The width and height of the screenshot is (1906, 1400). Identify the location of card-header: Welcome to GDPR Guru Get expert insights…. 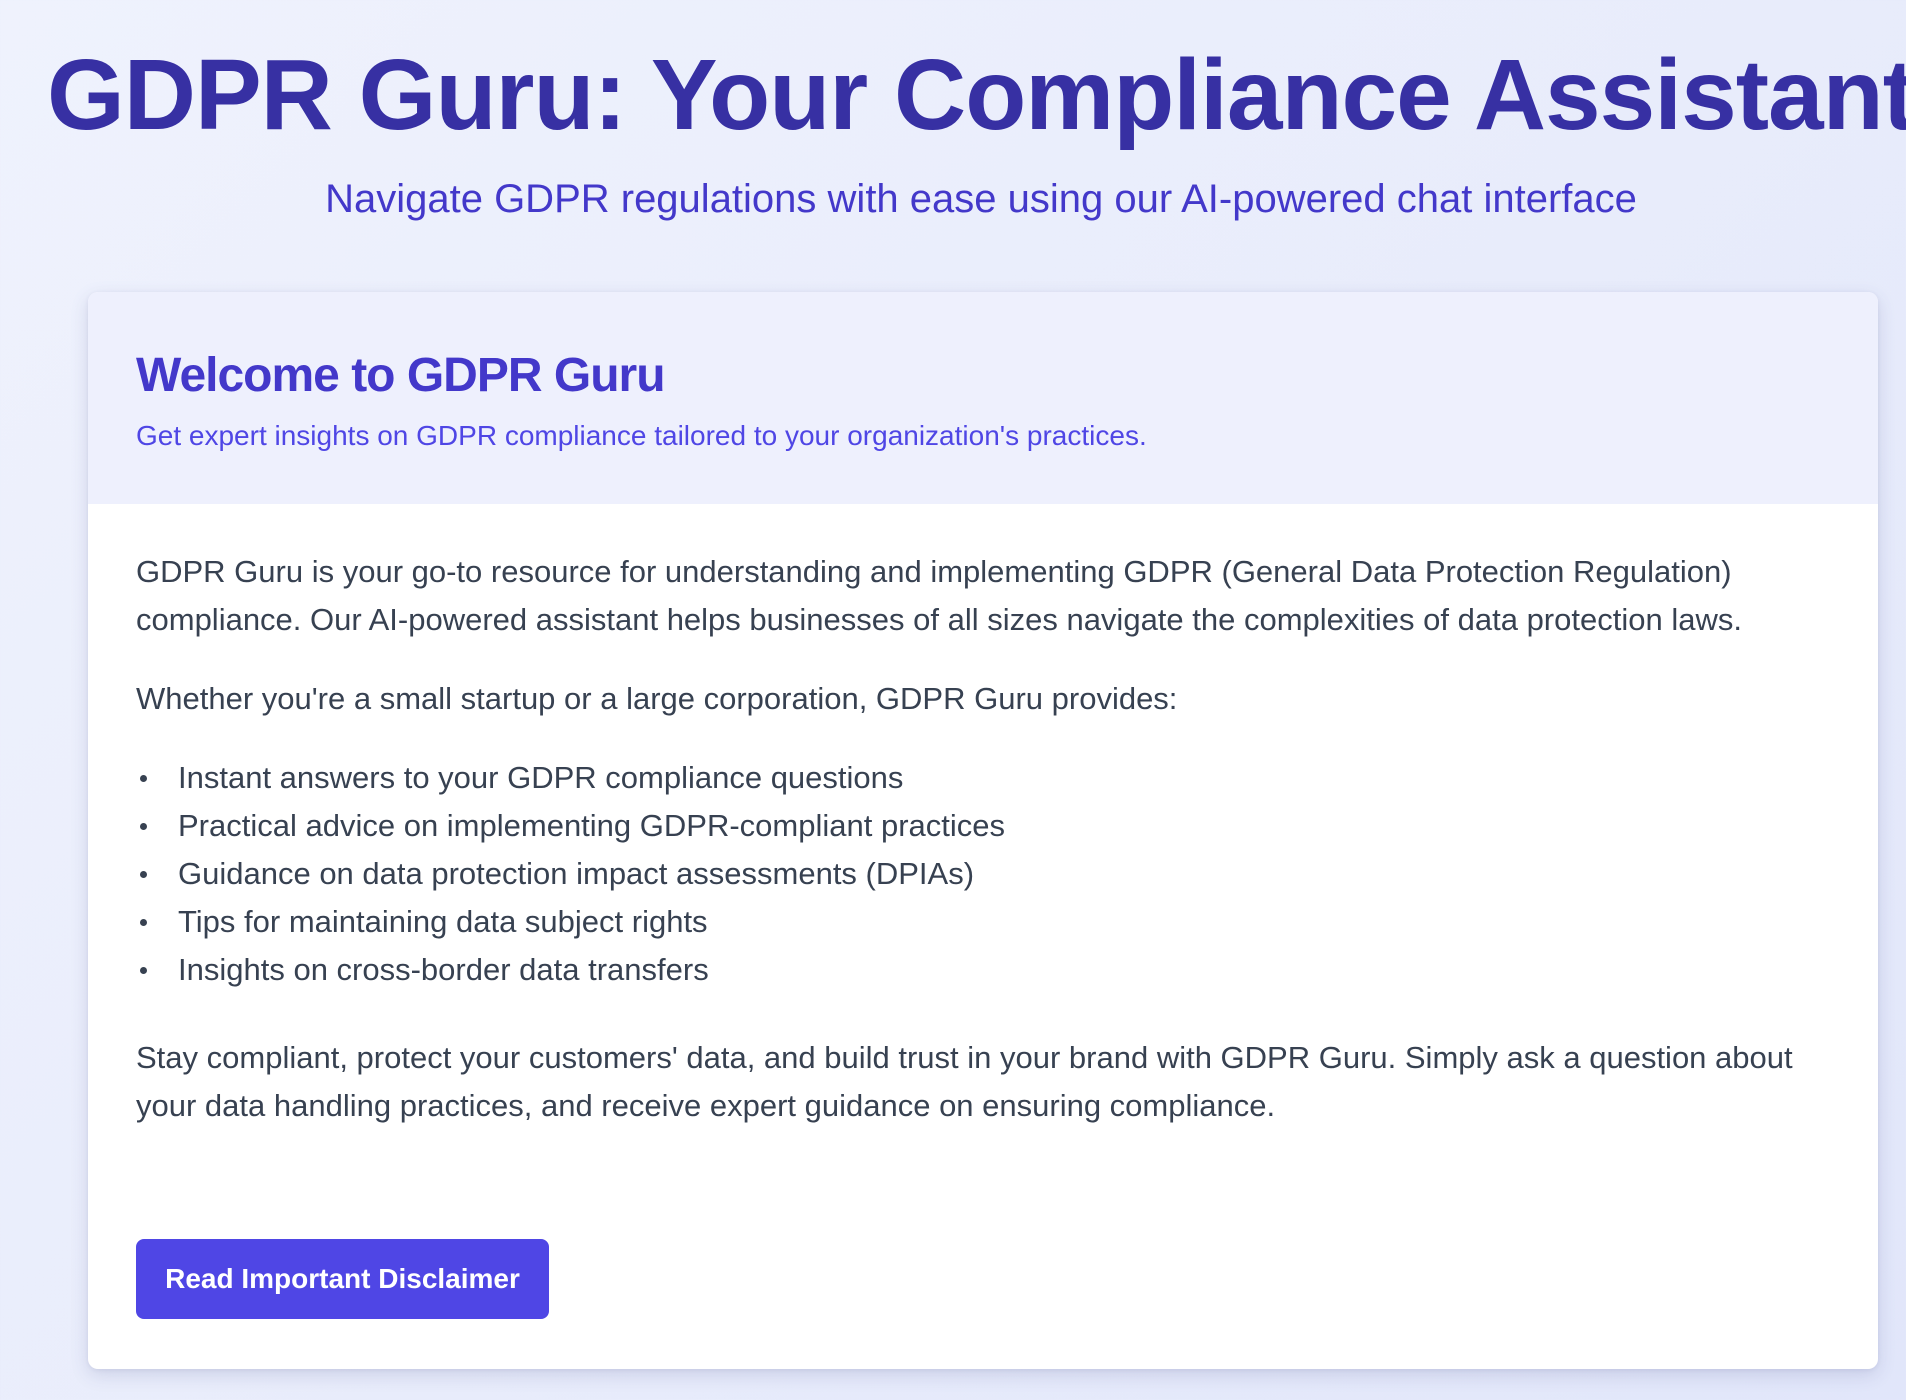
(983, 398).